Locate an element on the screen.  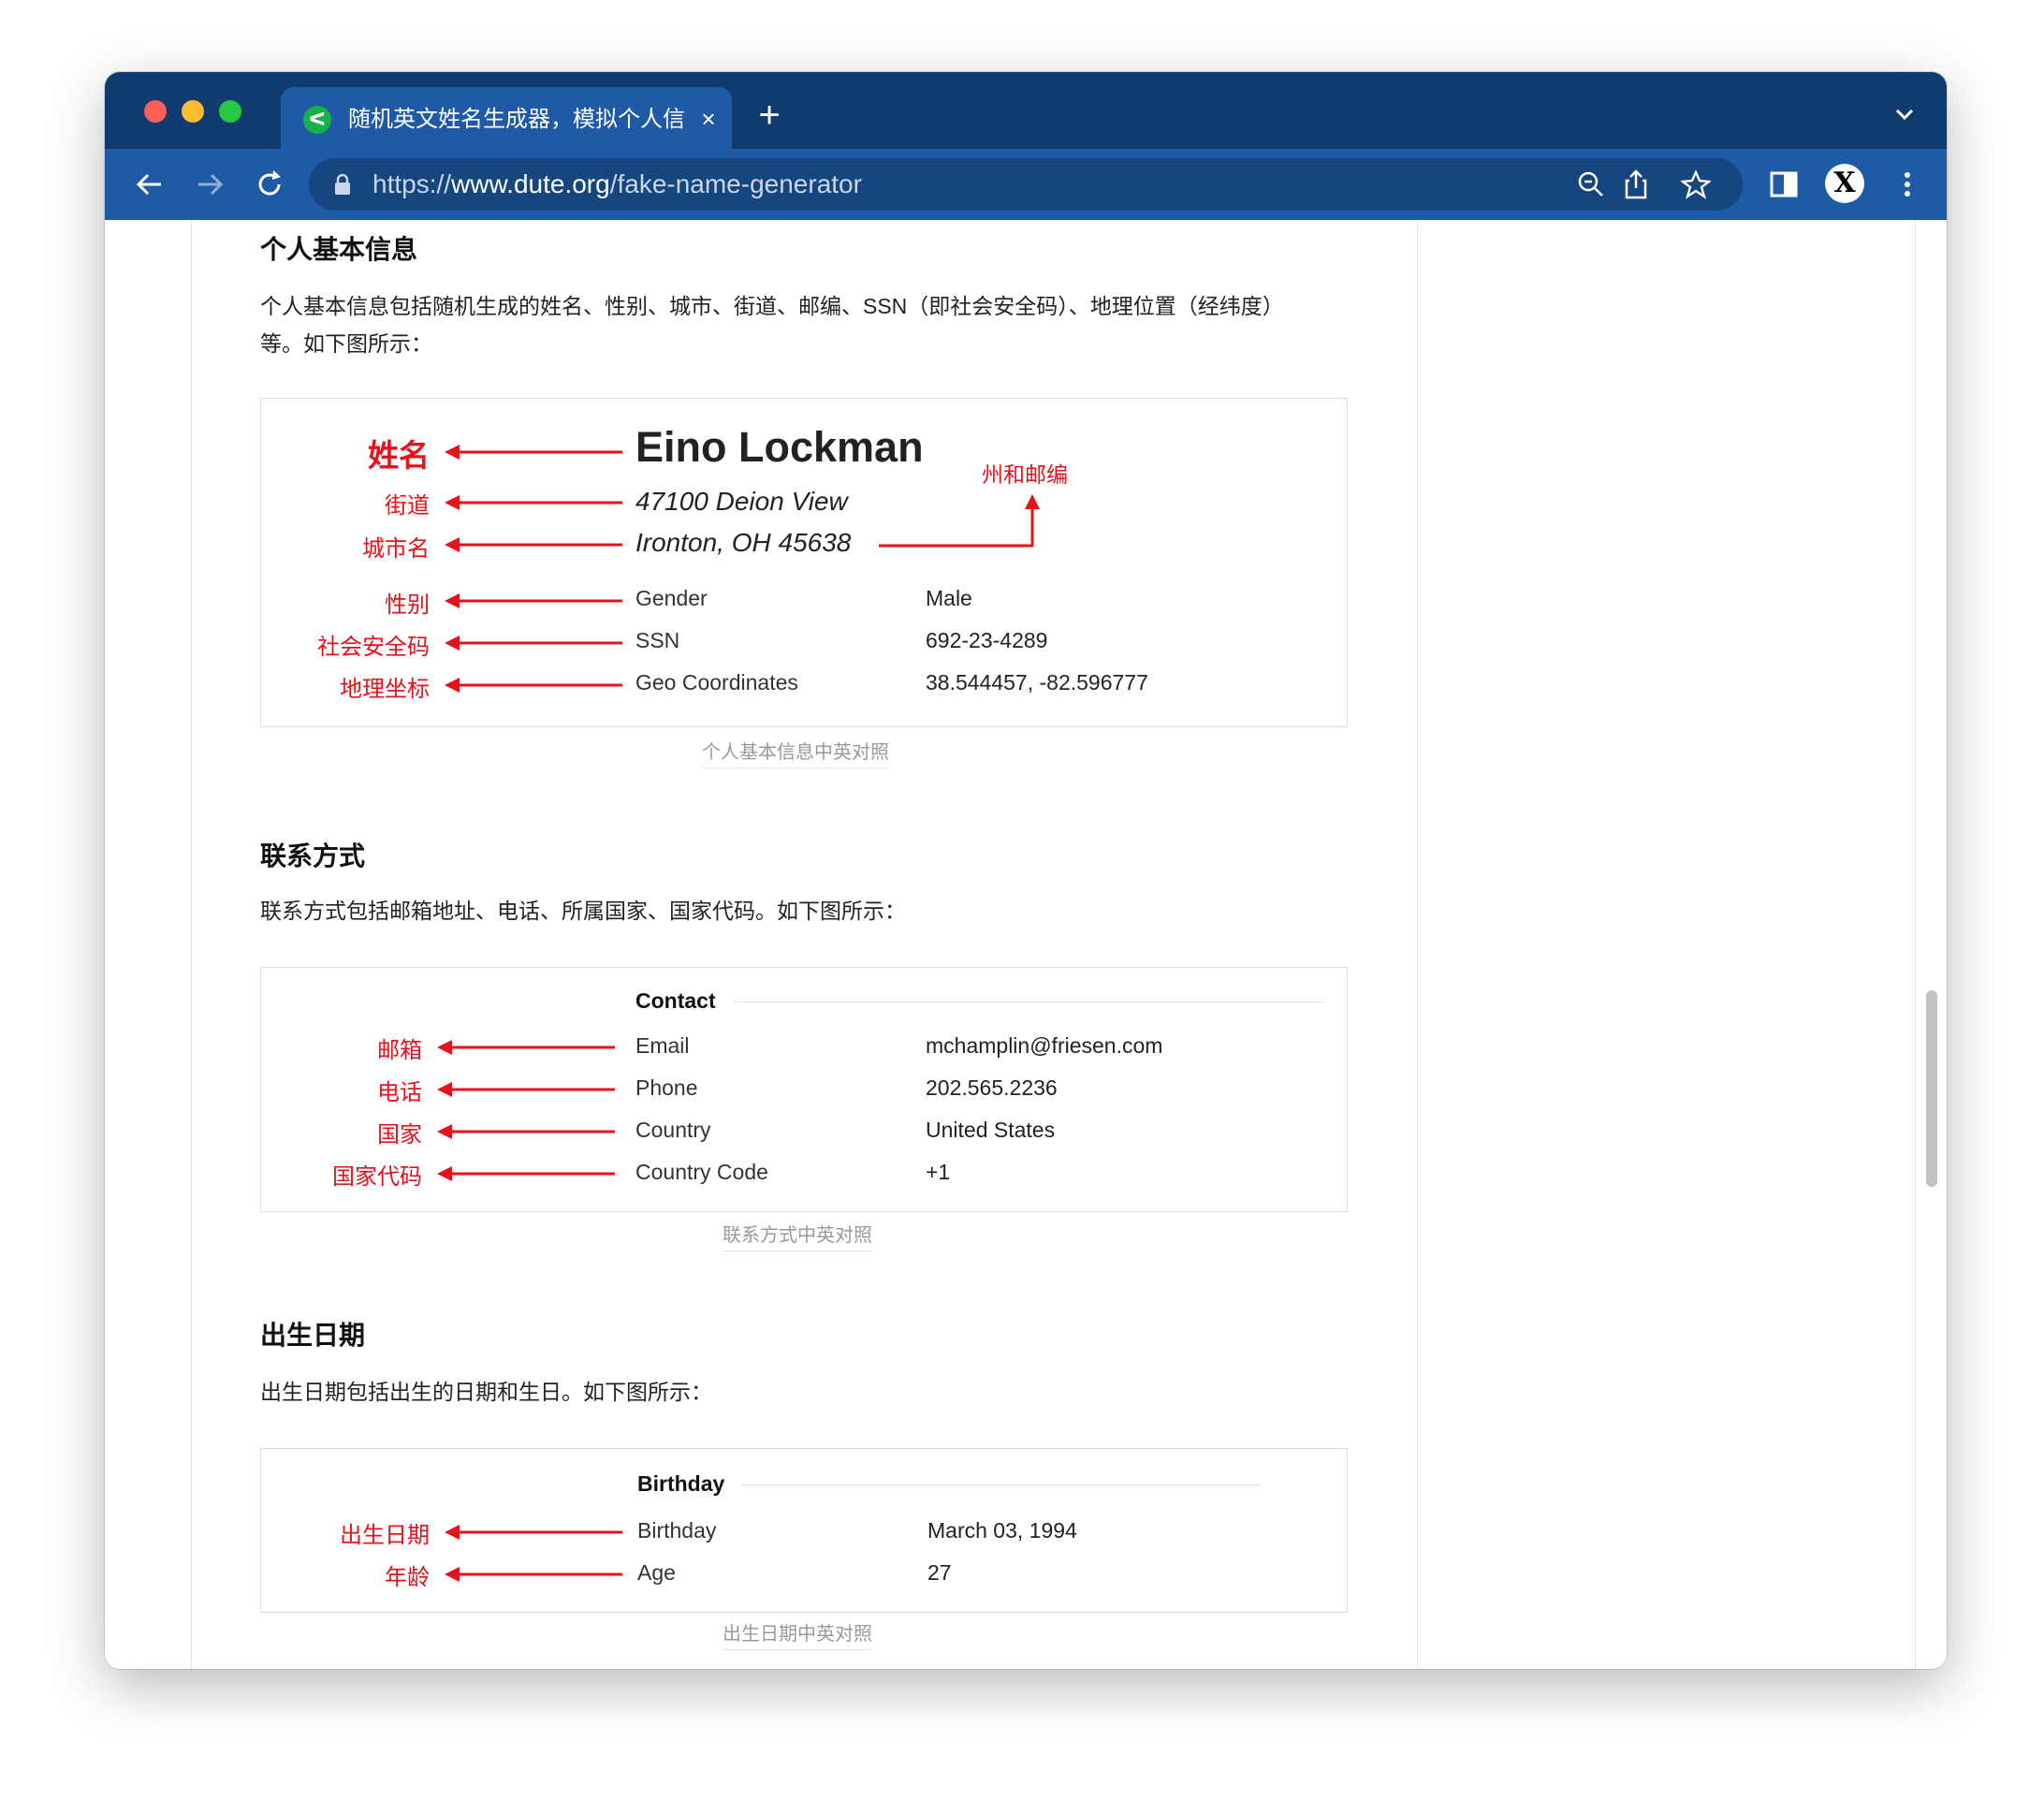
left-column-border is located at coordinates (191, 944).